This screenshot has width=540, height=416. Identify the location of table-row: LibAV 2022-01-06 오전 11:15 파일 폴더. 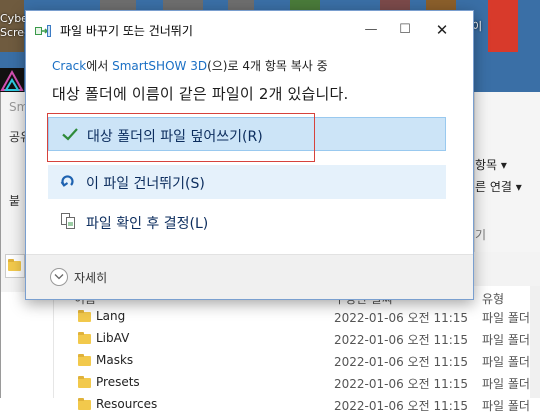
(297, 339).